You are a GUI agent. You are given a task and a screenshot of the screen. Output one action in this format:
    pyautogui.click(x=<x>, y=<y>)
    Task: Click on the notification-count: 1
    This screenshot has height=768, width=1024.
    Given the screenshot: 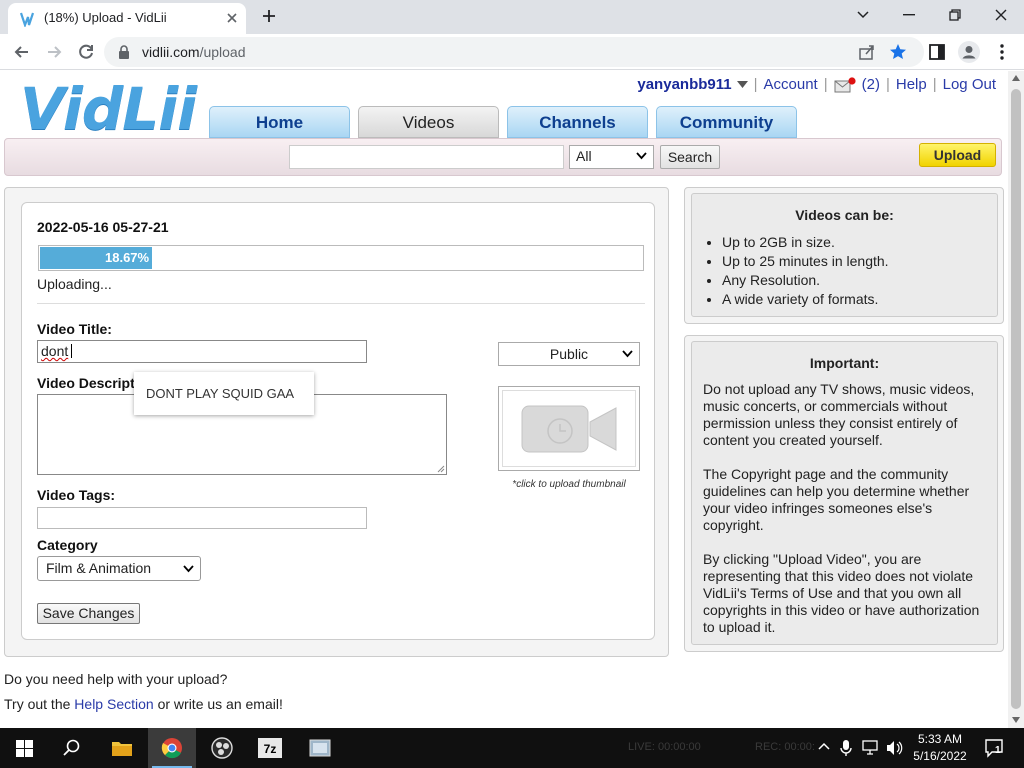 What is the action you would take?
    pyautogui.click(x=998, y=750)
    